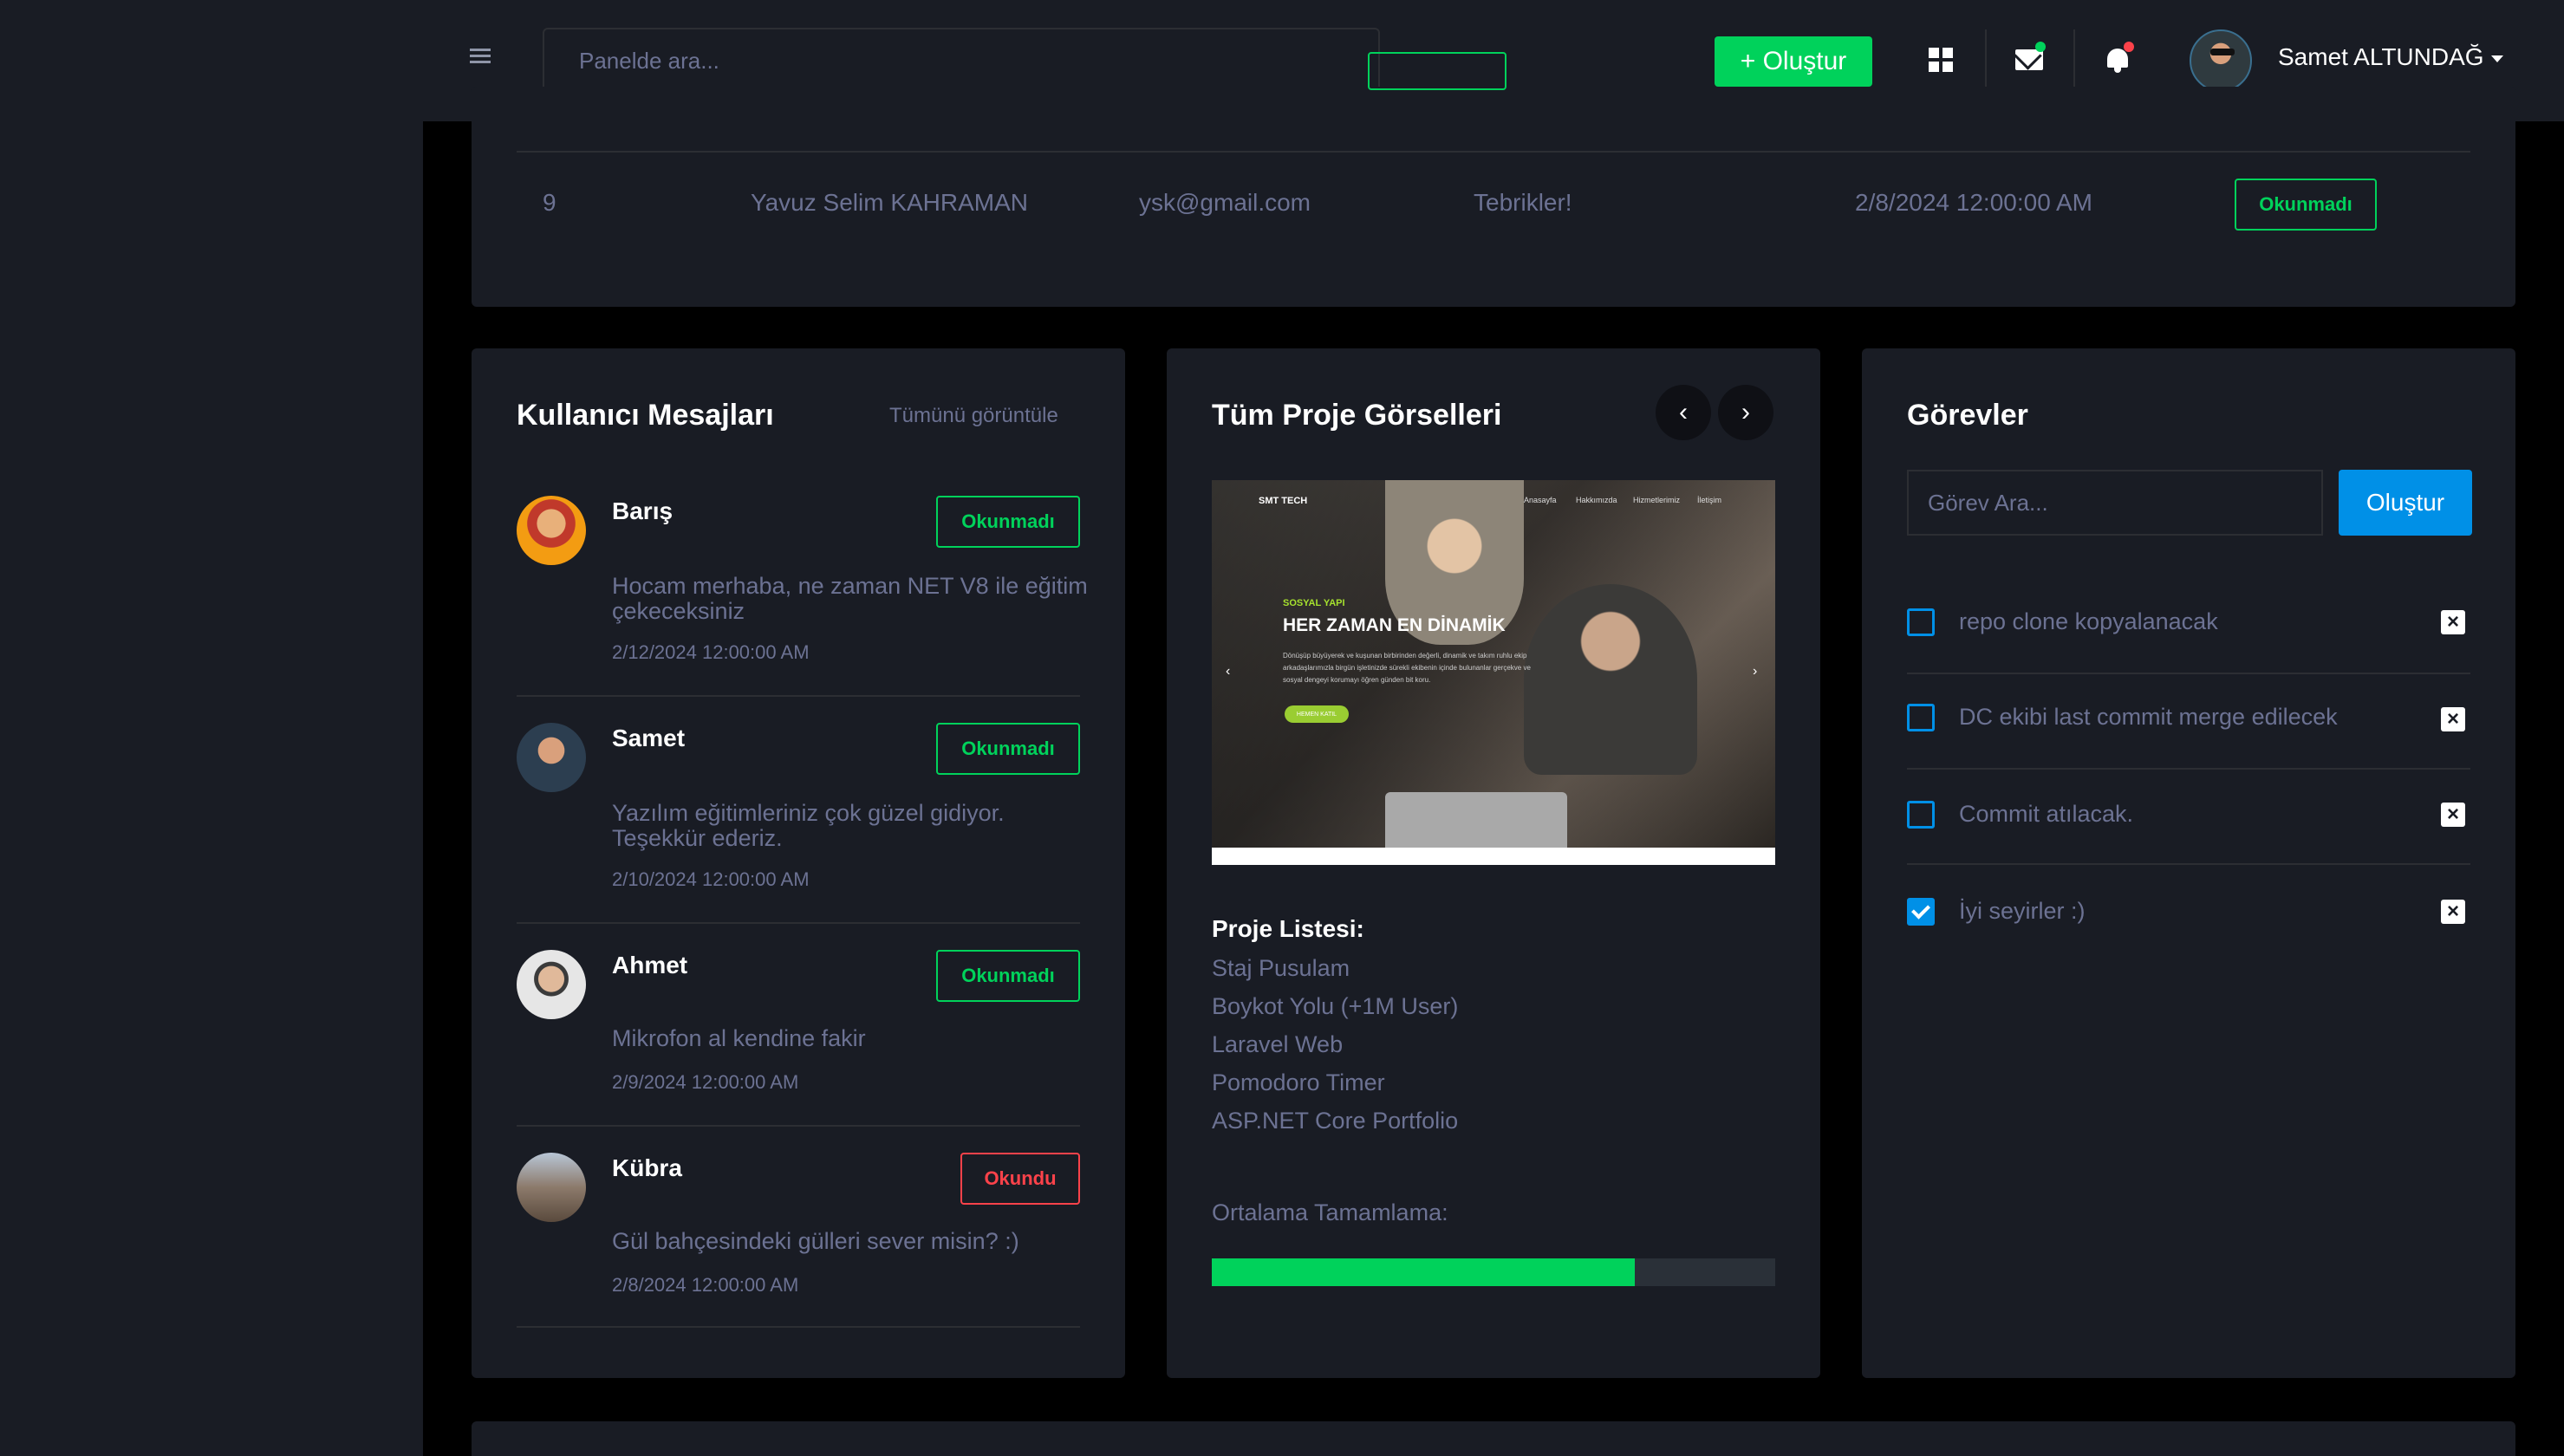 Image resolution: width=2564 pixels, height=1456 pixels. I want to click on message-date: 2/9/2024 12:00:00 AM, so click(705, 1082).